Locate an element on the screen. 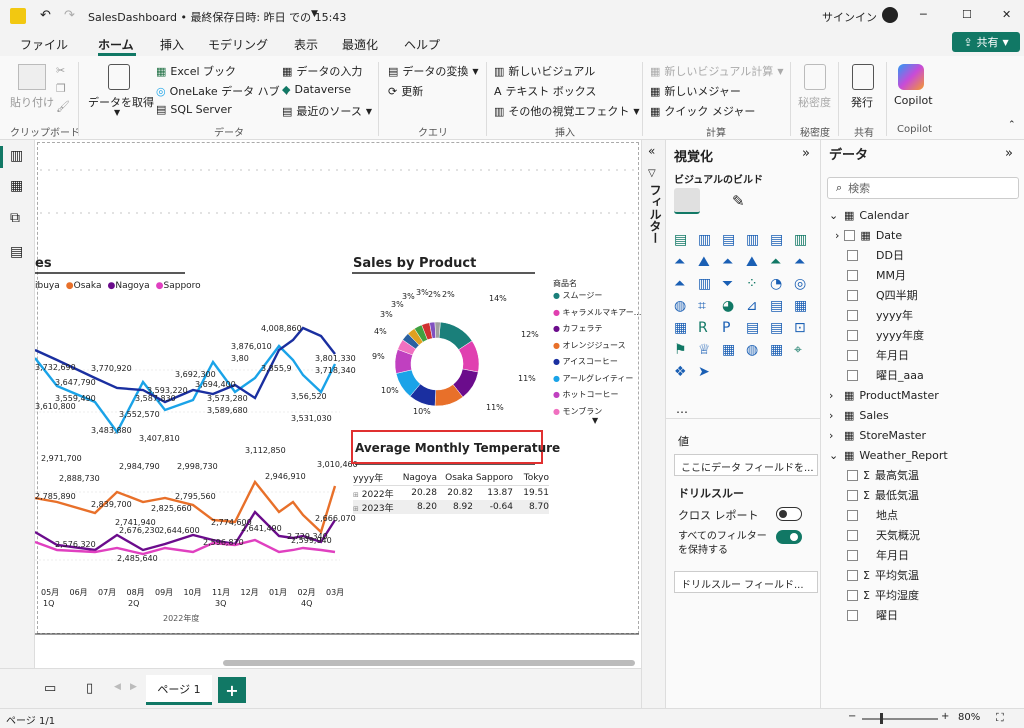  qa-icon: ◍ is located at coordinates (752, 350).